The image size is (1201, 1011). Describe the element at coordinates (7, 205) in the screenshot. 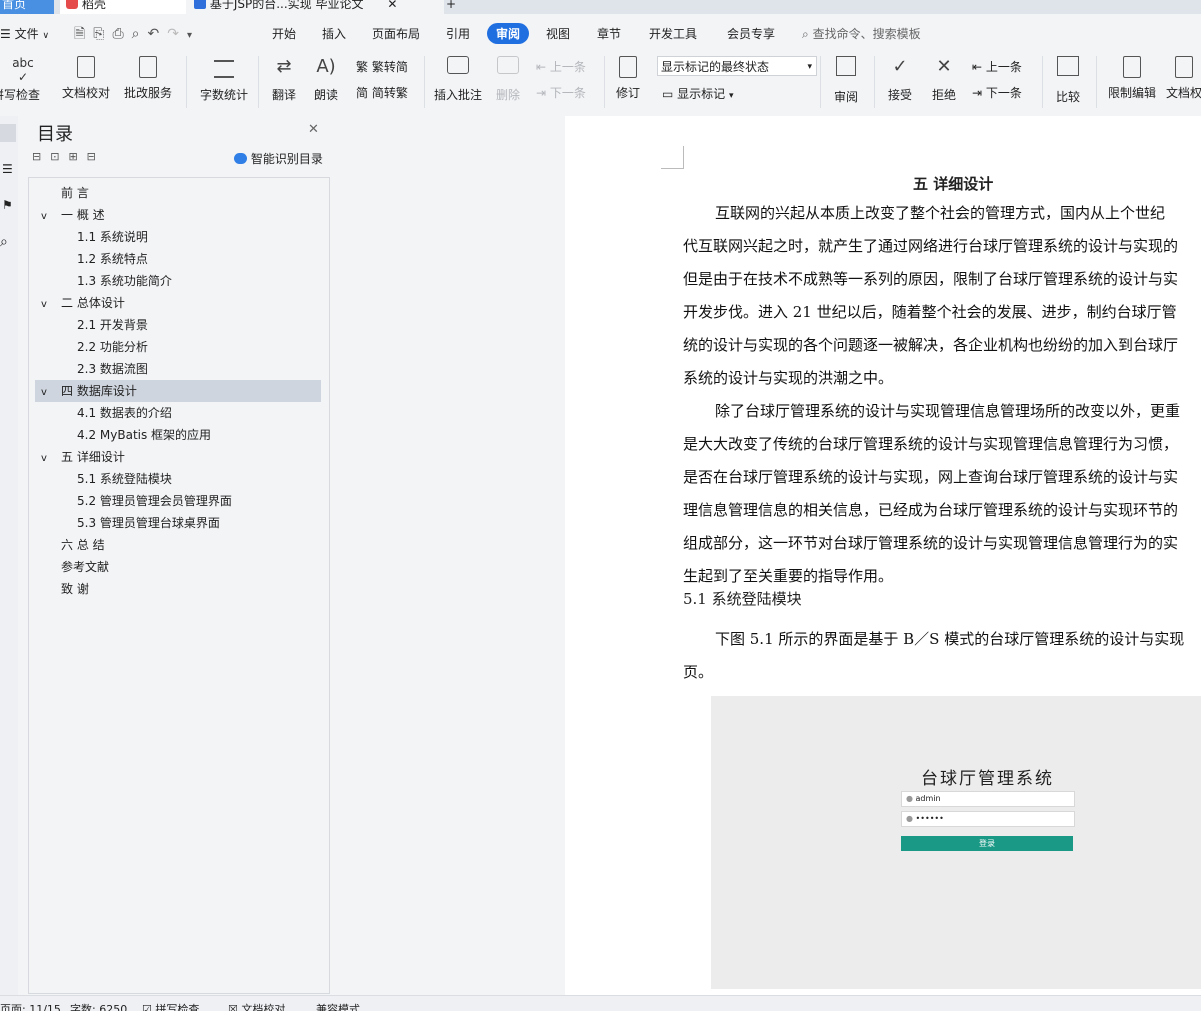

I see `bookmark-icon: ⚑` at that location.